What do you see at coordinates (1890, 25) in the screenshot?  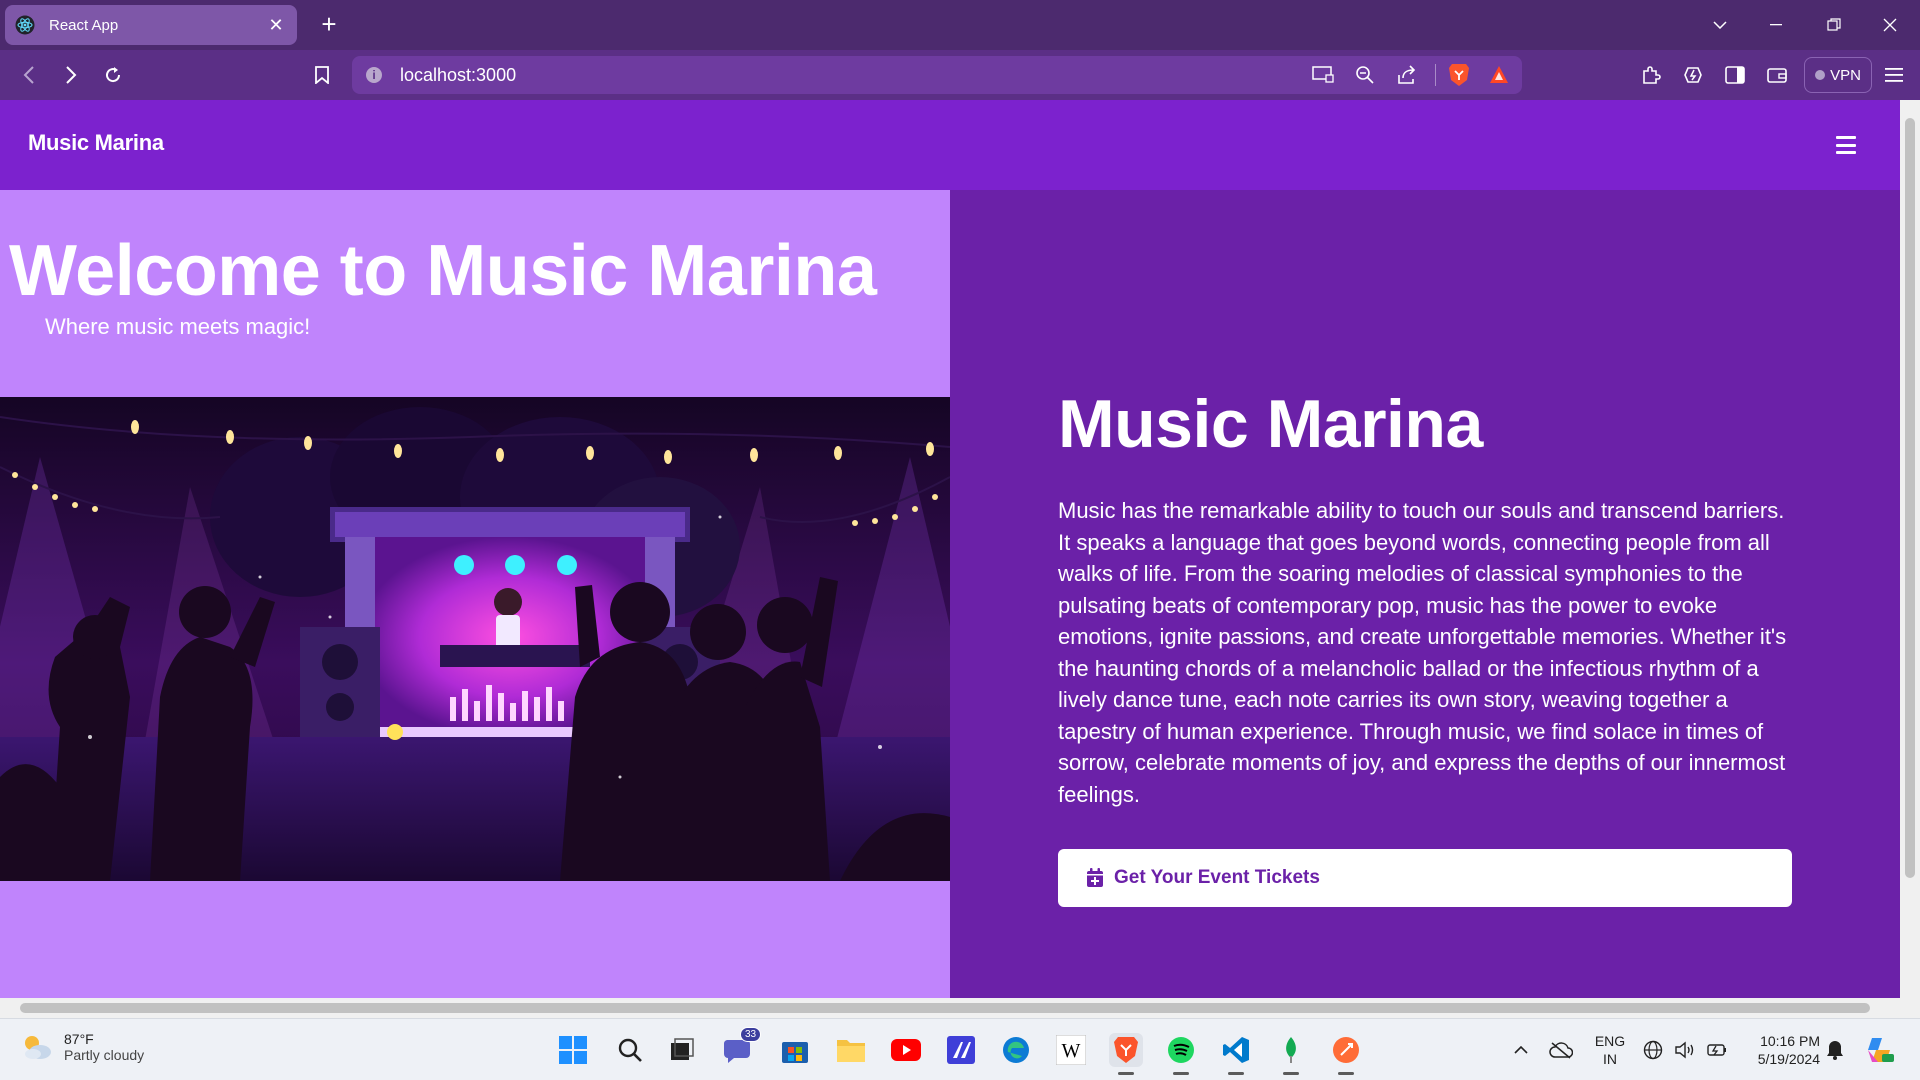 I see `close-window-button` at bounding box center [1890, 25].